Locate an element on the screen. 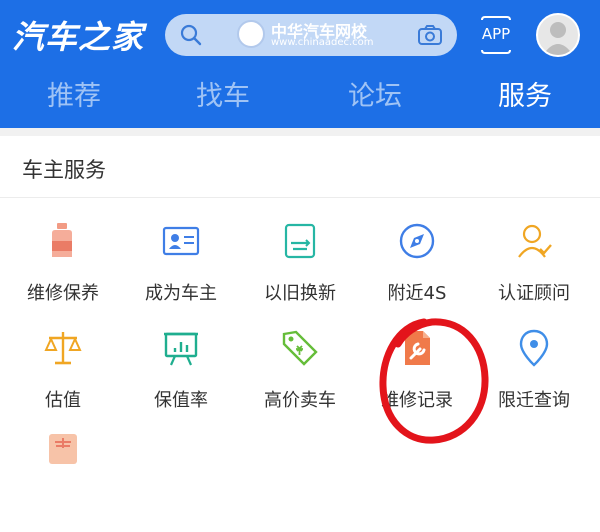 The height and width of the screenshot is (532, 600). app-download-button: APP is located at coordinates (496, 35).